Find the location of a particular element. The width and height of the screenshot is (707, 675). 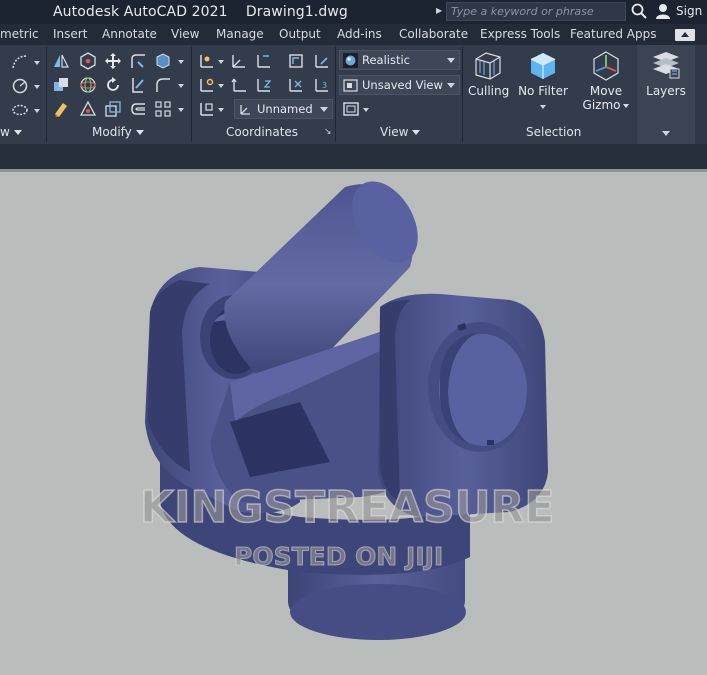

3d-rotate-icon is located at coordinates (88, 85).